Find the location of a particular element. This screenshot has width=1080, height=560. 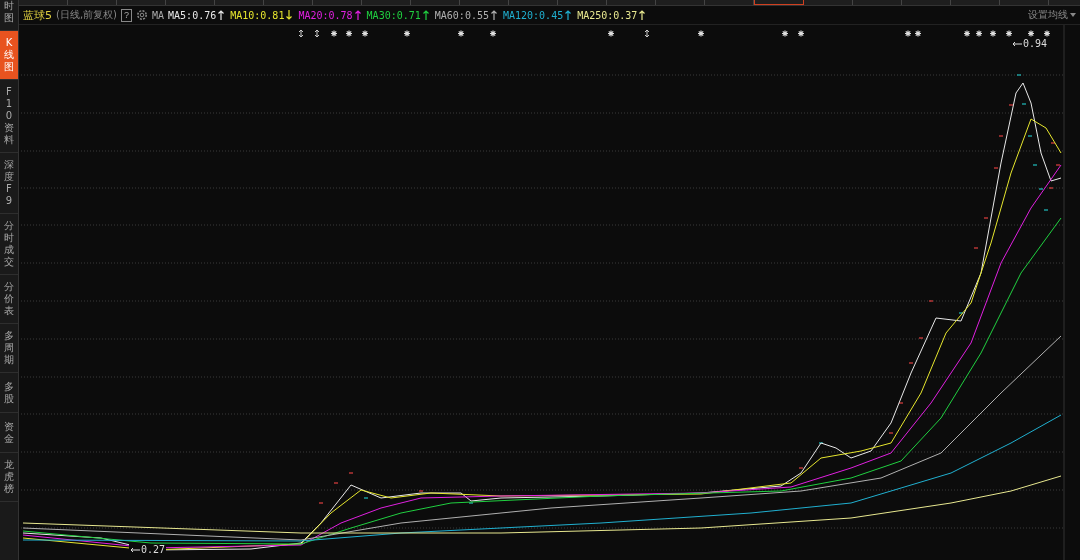

ma-label: MA is located at coordinates (158, 15).